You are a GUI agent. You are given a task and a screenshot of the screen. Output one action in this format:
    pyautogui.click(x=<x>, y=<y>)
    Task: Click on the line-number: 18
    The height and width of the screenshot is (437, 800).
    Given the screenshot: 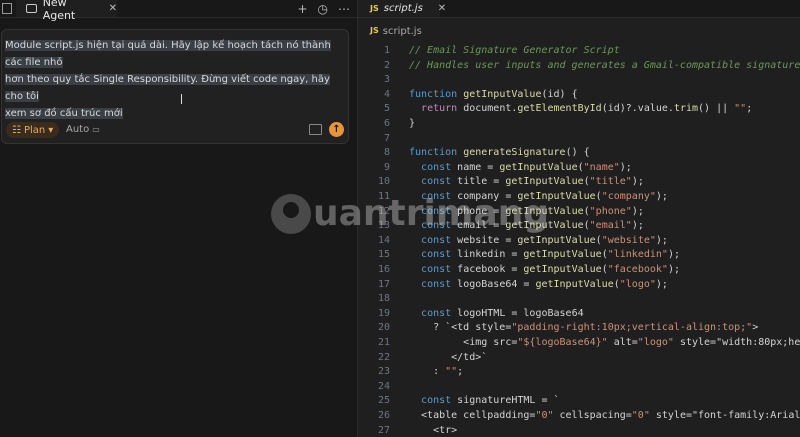 What is the action you would take?
    pyautogui.click(x=383, y=299)
    